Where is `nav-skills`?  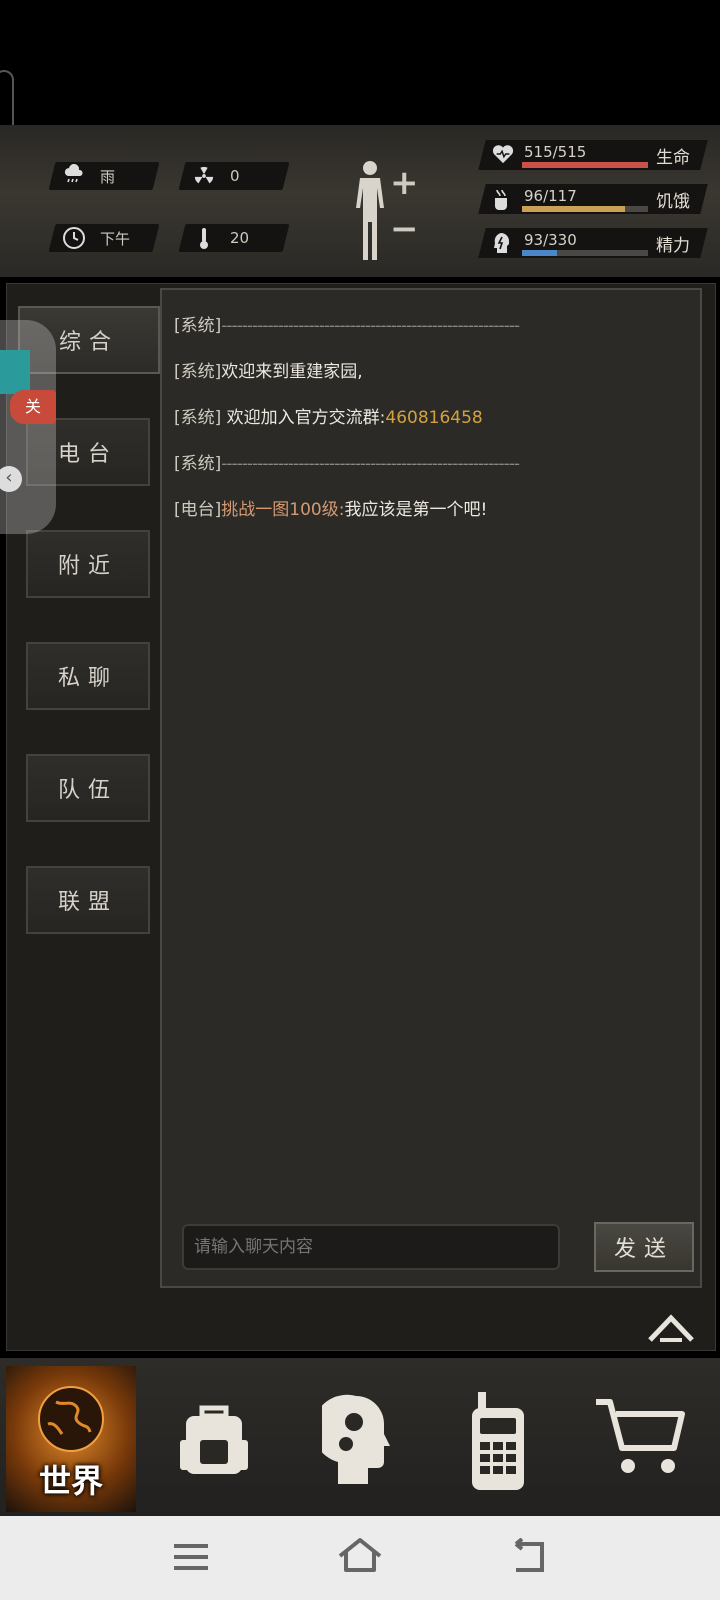
nav-skills is located at coordinates (359, 1439).